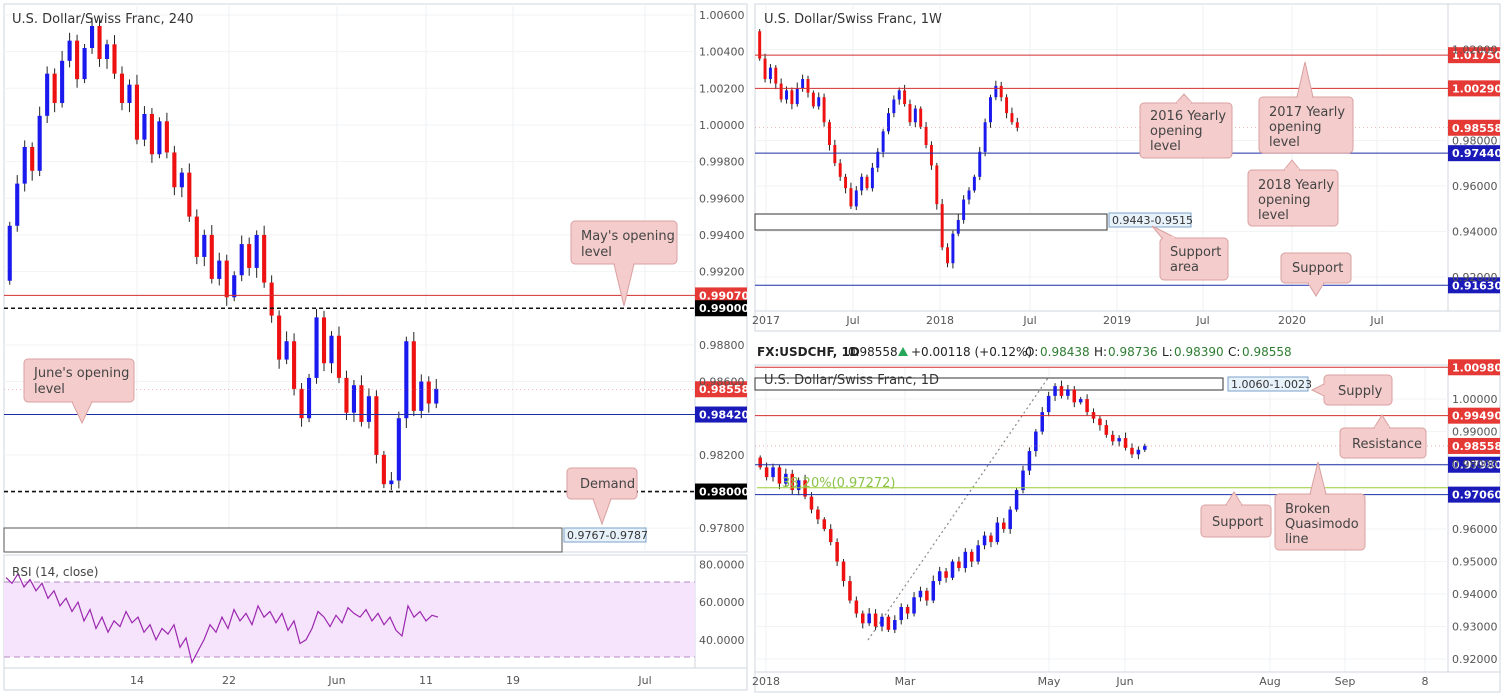 This screenshot has height=695, width=1503. I want to click on daily-low: 0.98390, so click(1199, 352).